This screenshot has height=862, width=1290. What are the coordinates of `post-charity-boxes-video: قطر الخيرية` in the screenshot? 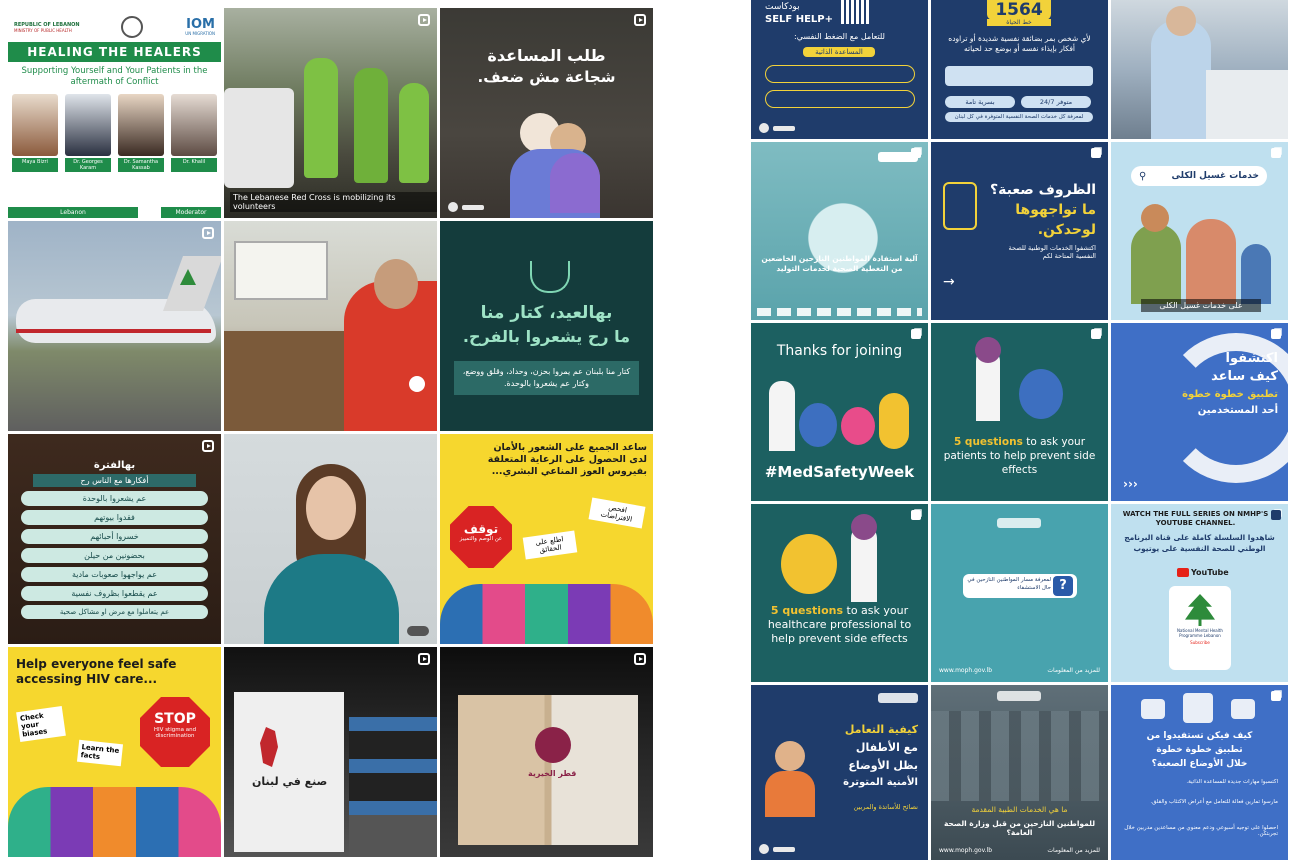 It's located at (546, 752).